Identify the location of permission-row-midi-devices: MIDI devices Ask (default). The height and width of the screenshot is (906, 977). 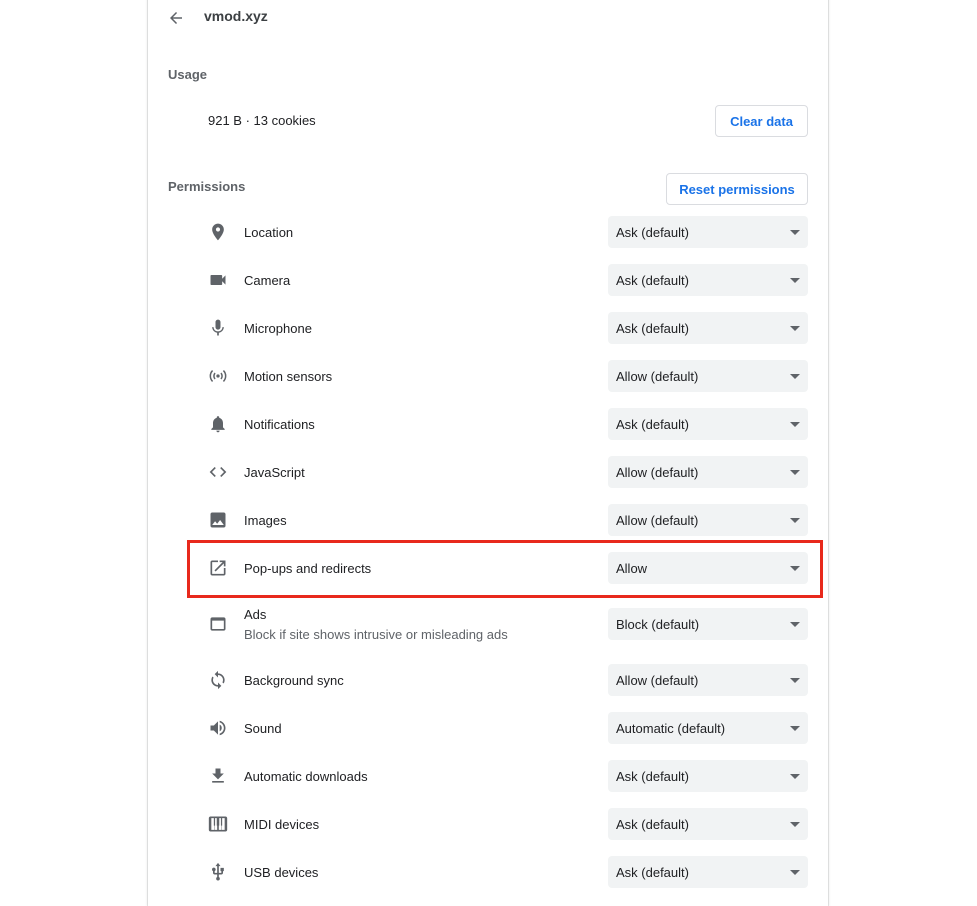
(488, 824).